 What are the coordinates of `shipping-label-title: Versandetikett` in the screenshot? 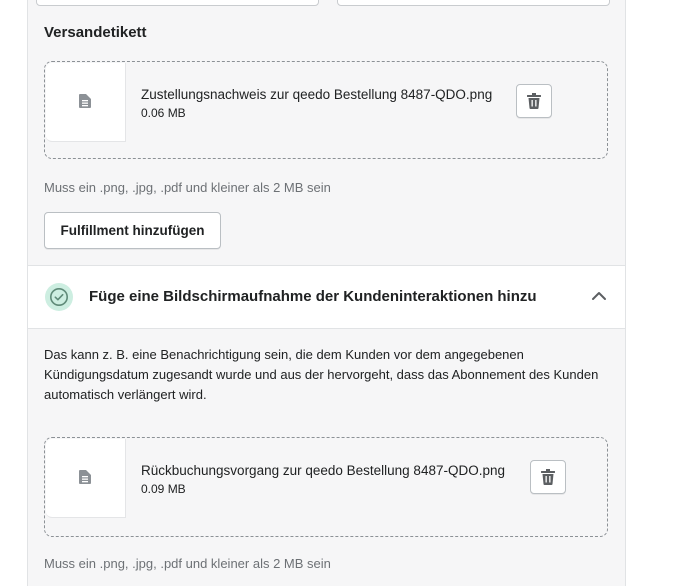 It's located at (95, 32).